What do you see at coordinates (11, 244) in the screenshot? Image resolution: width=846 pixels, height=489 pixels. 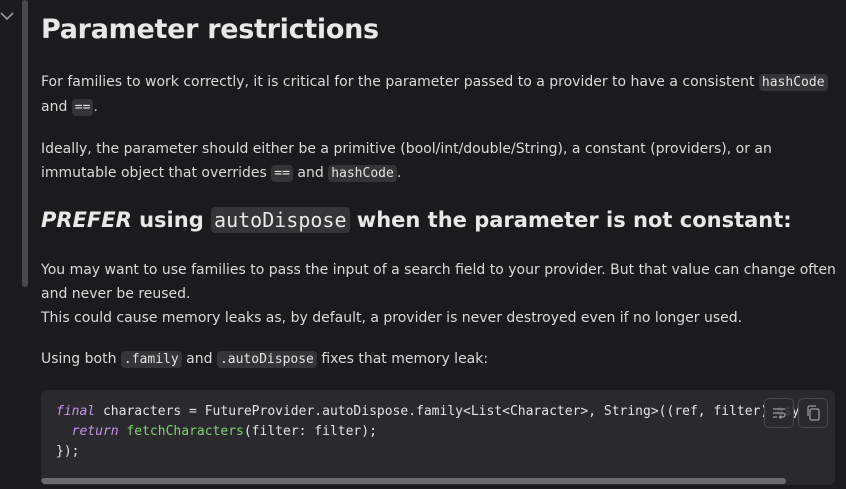 I see `sidebar-rail` at bounding box center [11, 244].